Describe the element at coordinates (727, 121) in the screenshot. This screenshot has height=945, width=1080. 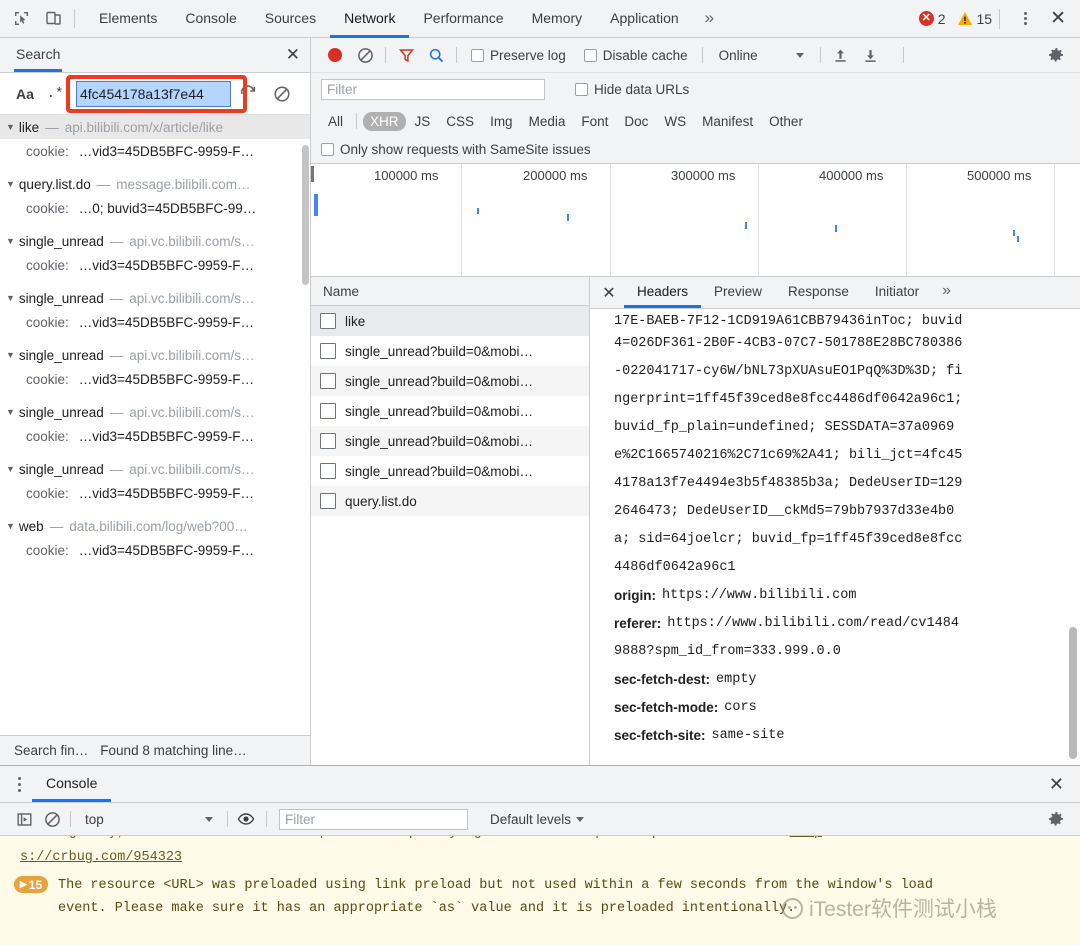
I see `filter-type-manifest: Manifest` at that location.